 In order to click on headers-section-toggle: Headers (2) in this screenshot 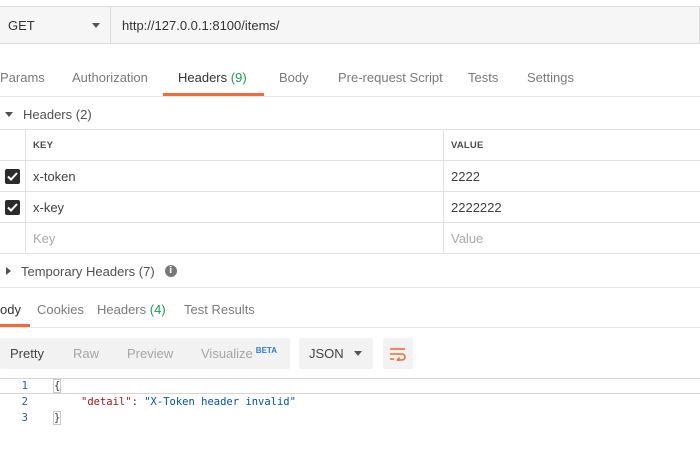, I will do `click(46, 114)`.